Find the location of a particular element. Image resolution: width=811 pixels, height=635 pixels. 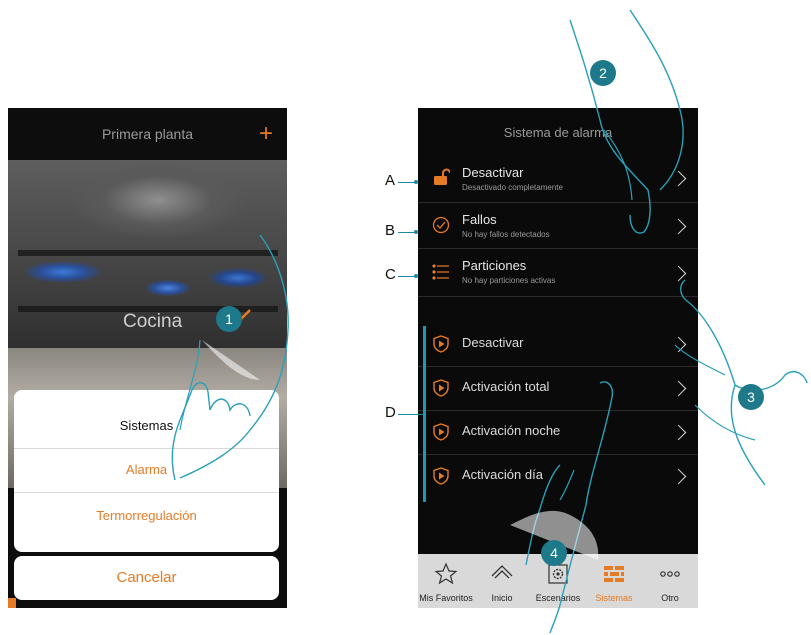

cancel-button: Cancelar is located at coordinates (146, 578).